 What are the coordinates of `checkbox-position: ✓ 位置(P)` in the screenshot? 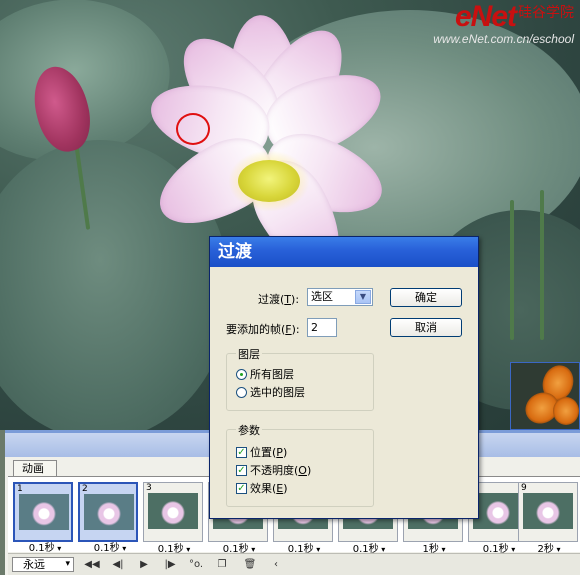 It's located at (261, 452).